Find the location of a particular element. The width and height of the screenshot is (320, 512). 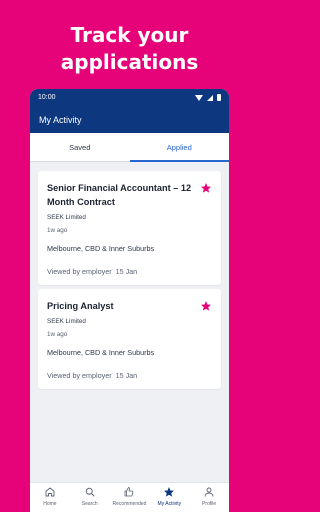

nav-label: Search is located at coordinates (89, 504).